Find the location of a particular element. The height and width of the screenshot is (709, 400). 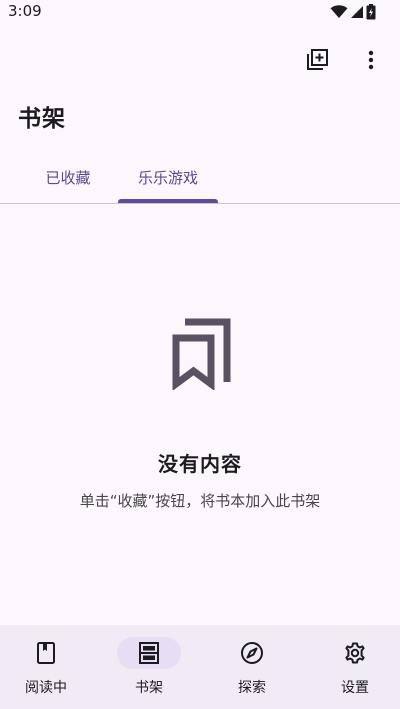

gear-icon is located at coordinates (355, 653).